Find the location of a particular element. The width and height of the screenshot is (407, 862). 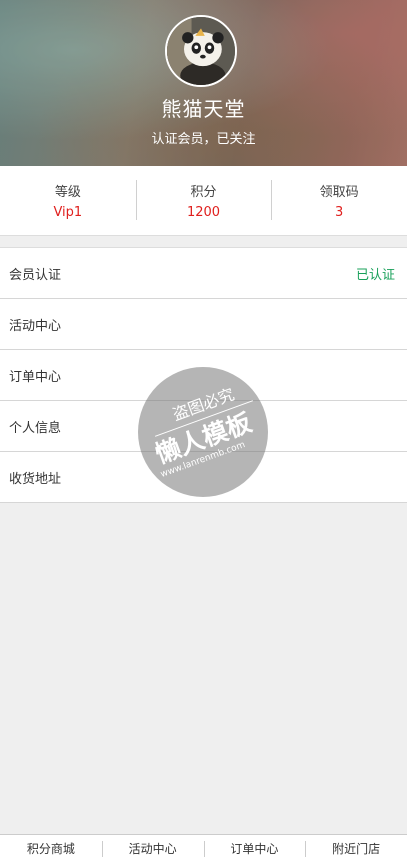

avatar is located at coordinates (201, 51).